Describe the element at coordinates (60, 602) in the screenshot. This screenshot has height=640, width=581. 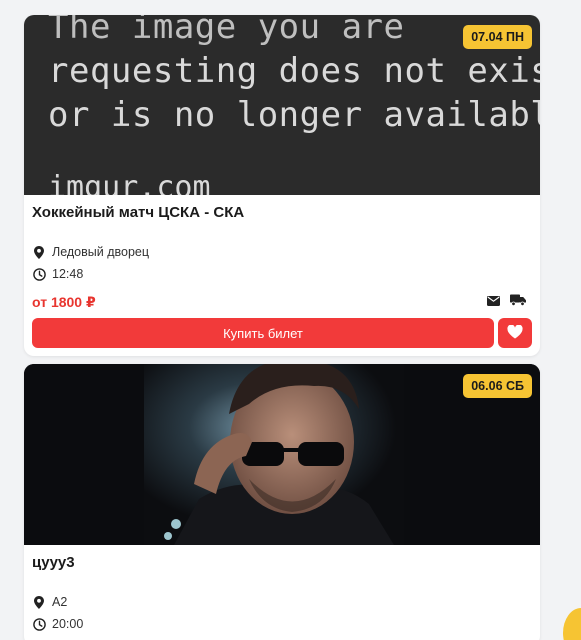
I see `venue-label: А2` at that location.